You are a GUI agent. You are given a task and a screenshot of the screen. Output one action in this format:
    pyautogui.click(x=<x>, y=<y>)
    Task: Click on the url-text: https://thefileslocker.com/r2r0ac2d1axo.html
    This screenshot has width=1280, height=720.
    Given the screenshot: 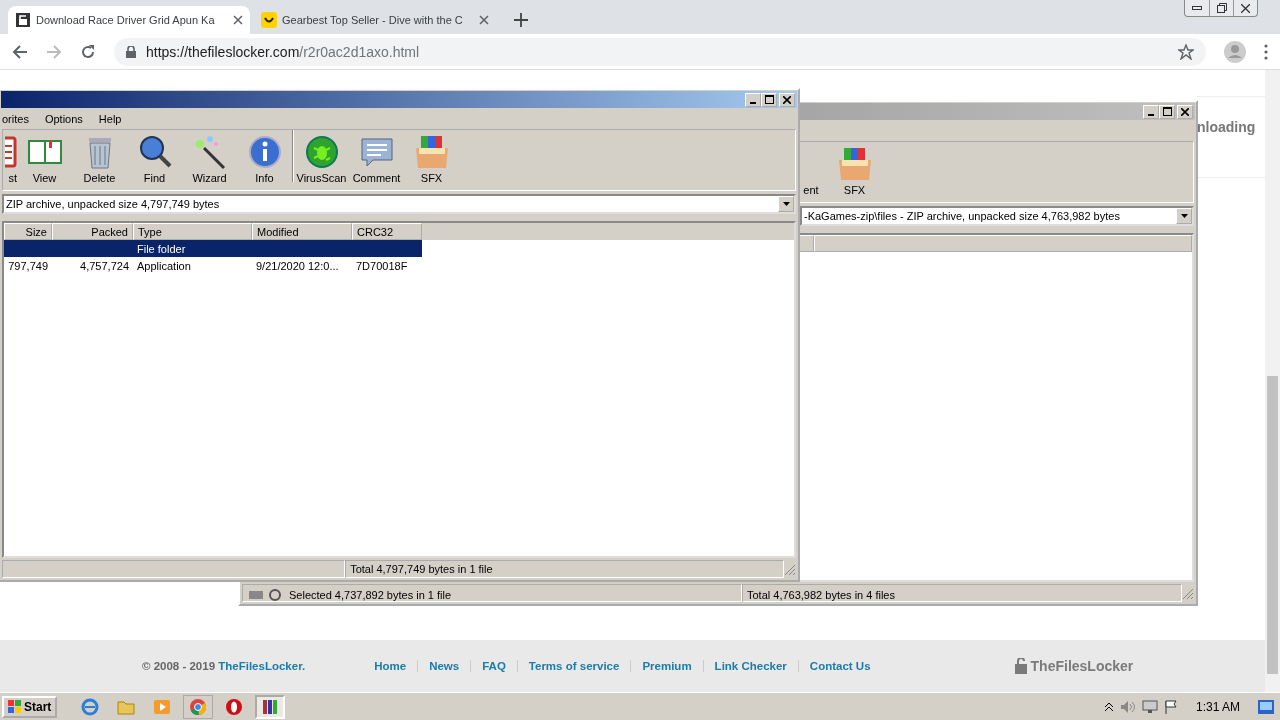 What is the action you would take?
    pyautogui.click(x=283, y=51)
    